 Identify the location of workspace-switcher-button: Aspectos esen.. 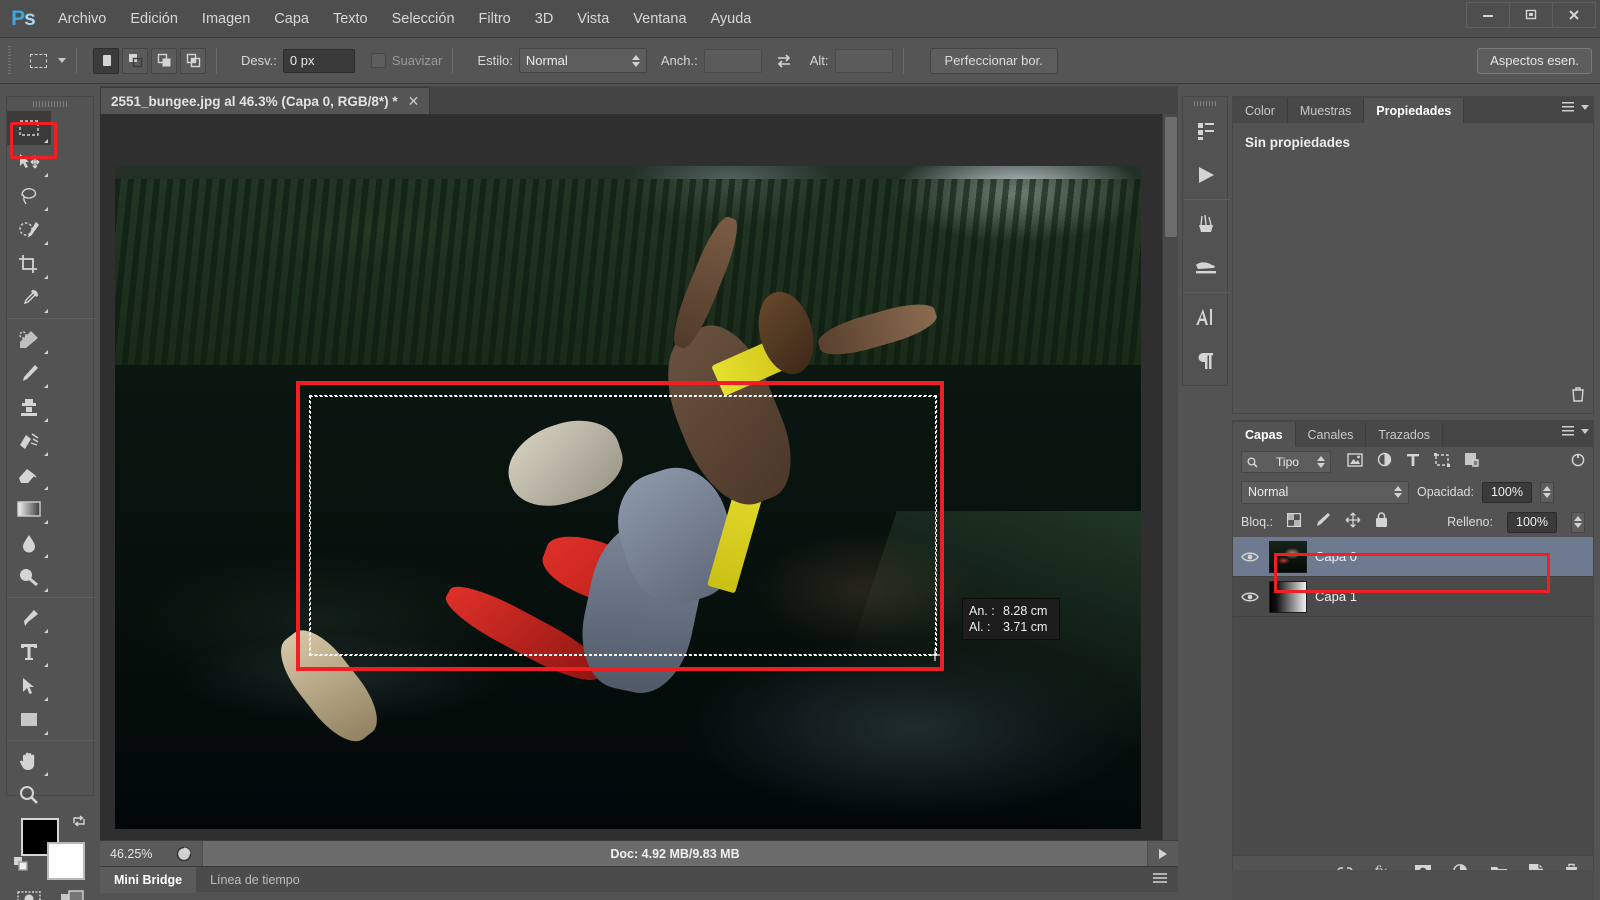
(1534, 60).